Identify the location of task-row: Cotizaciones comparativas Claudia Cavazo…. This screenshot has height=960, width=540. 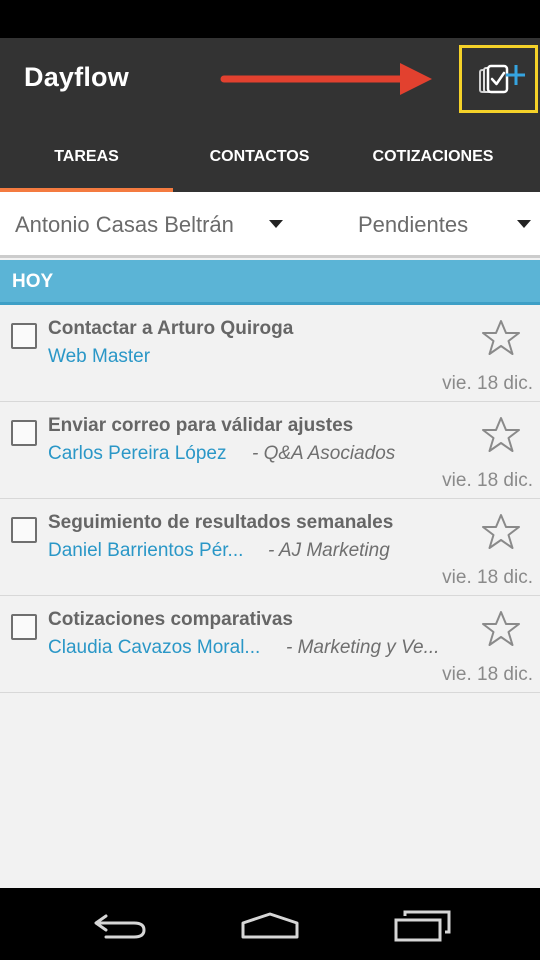
(270, 644).